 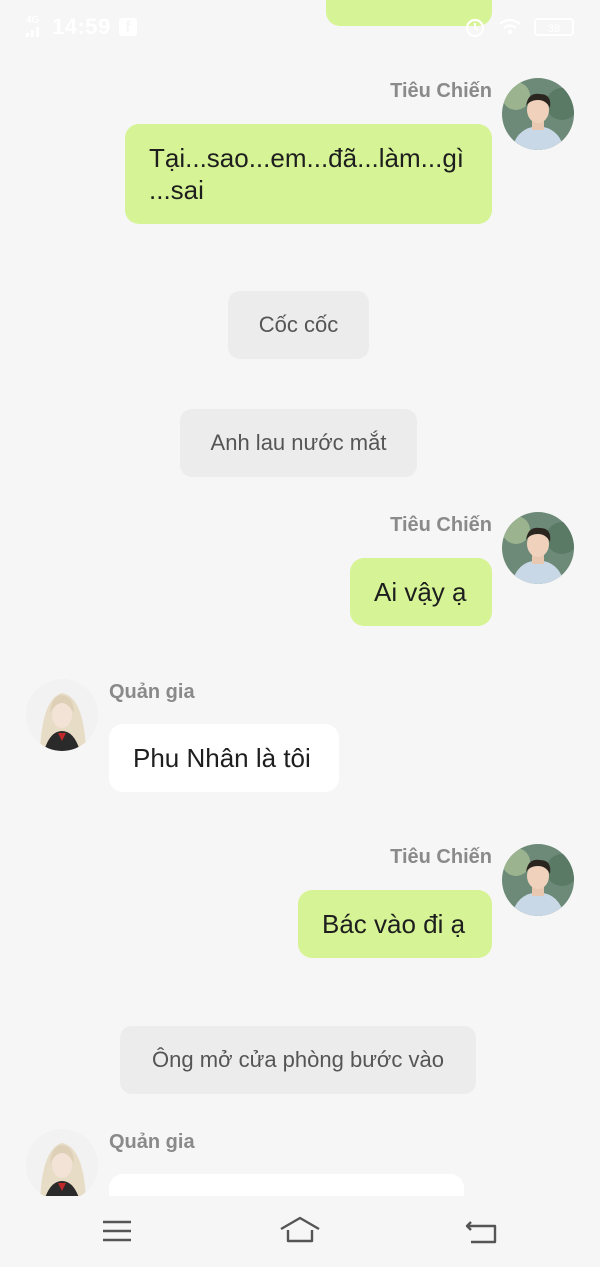 What do you see at coordinates (224, 758) in the screenshot?
I see `message-bubble: Phu Nhân là tôi` at bounding box center [224, 758].